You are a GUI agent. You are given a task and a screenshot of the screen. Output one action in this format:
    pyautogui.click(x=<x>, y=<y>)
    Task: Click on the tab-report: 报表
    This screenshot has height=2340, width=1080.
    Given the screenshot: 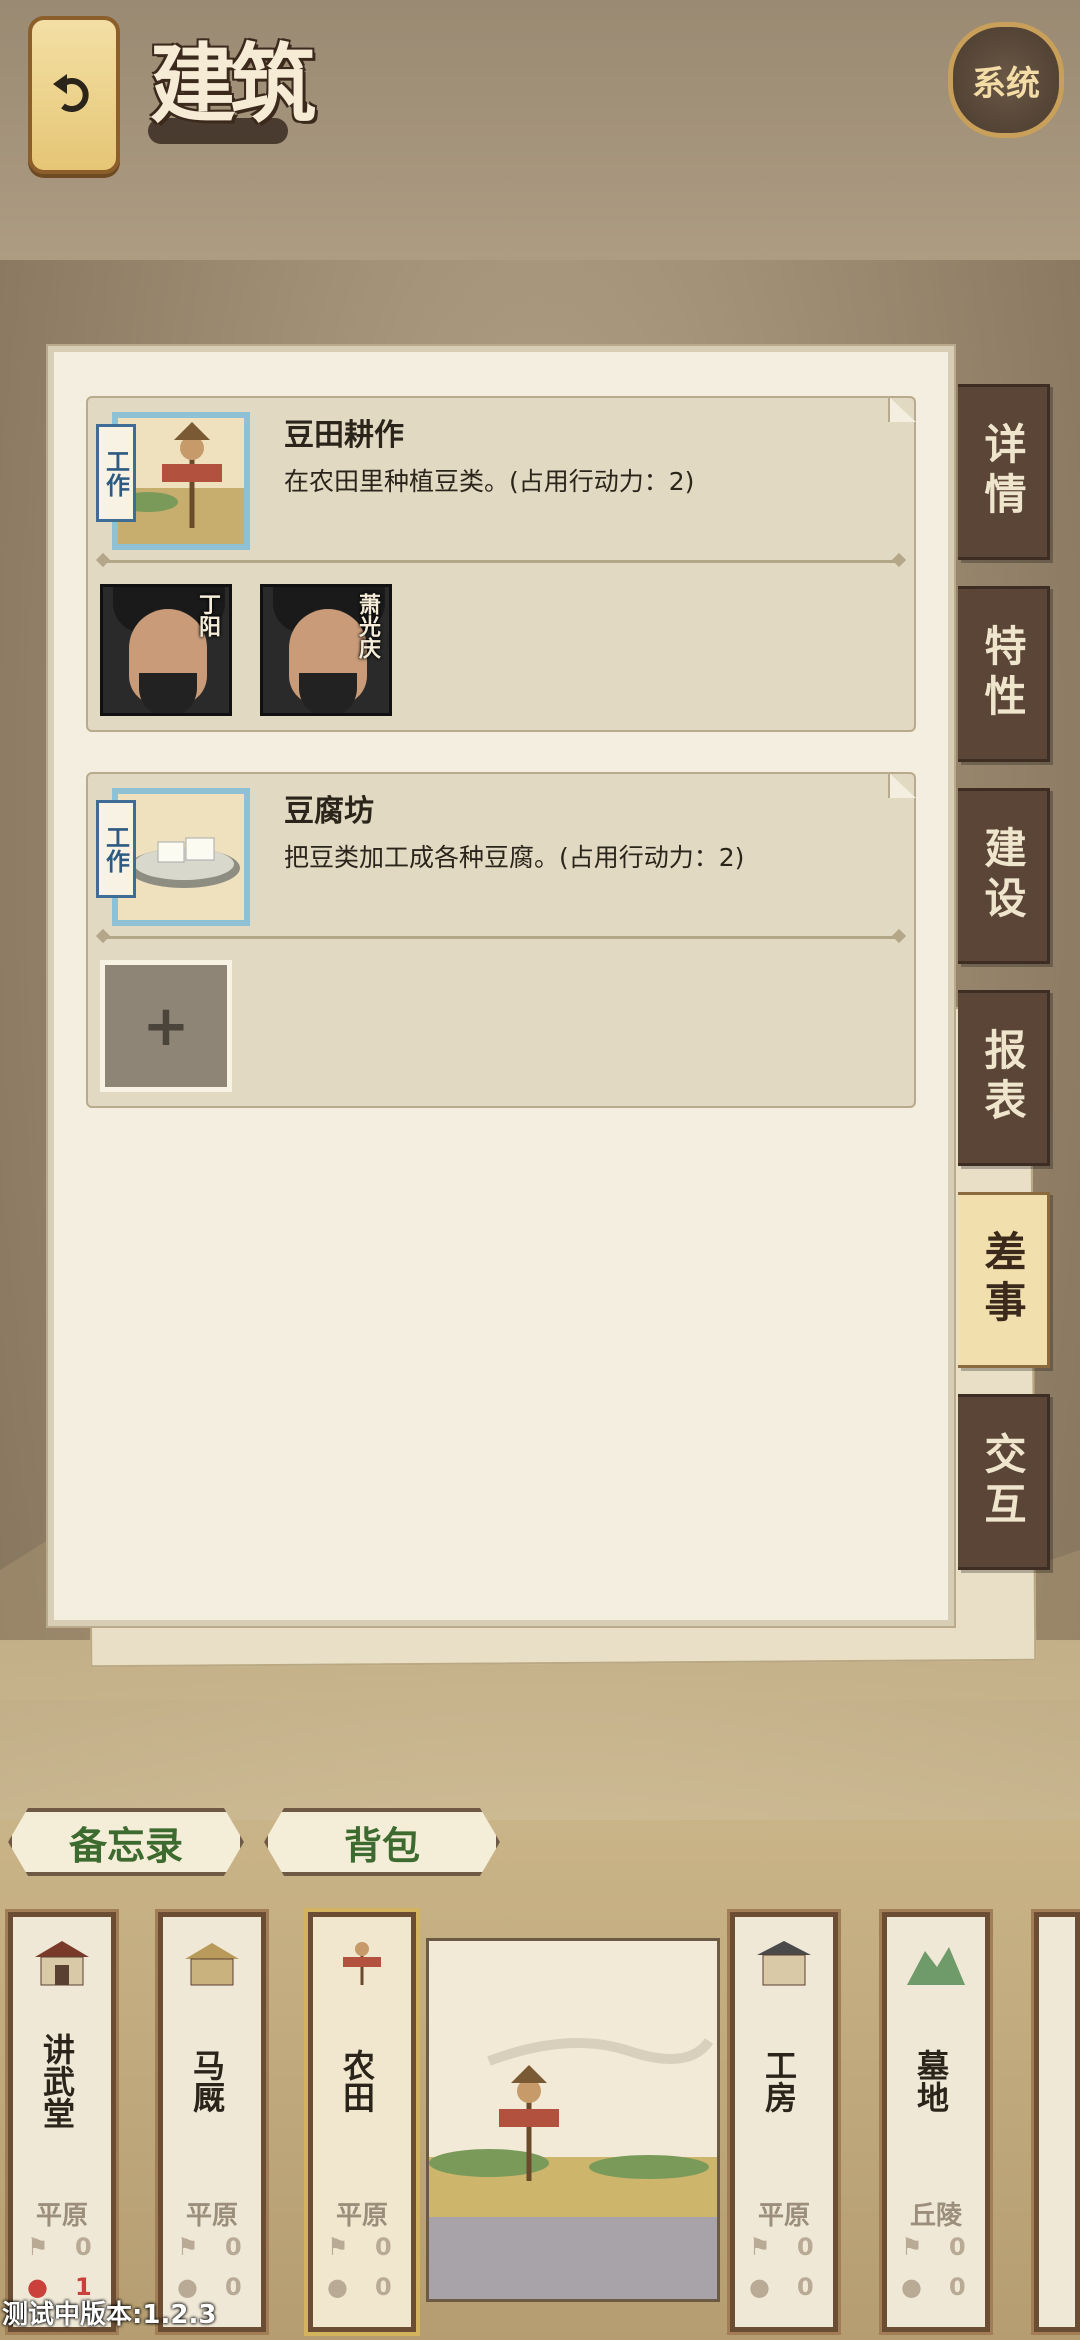 What is the action you would take?
    pyautogui.click(x=1004, y=1078)
    